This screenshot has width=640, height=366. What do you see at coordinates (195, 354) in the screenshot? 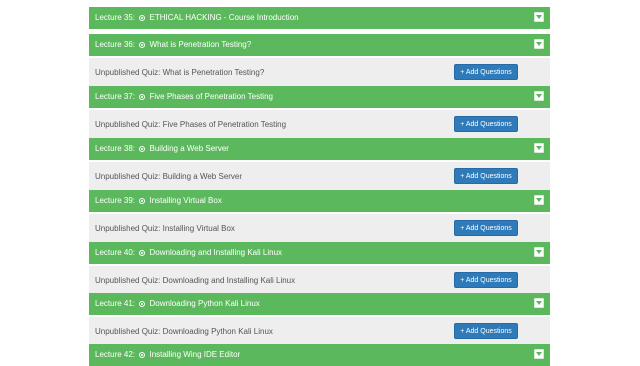
I see `lecture-title: Installing Wing IDE Editor` at bounding box center [195, 354].